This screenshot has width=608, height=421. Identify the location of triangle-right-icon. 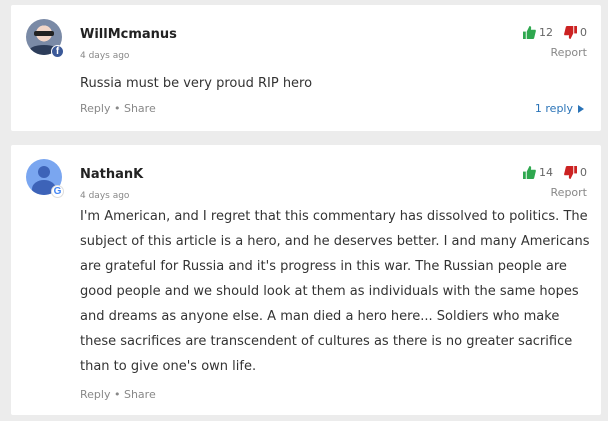
(581, 108).